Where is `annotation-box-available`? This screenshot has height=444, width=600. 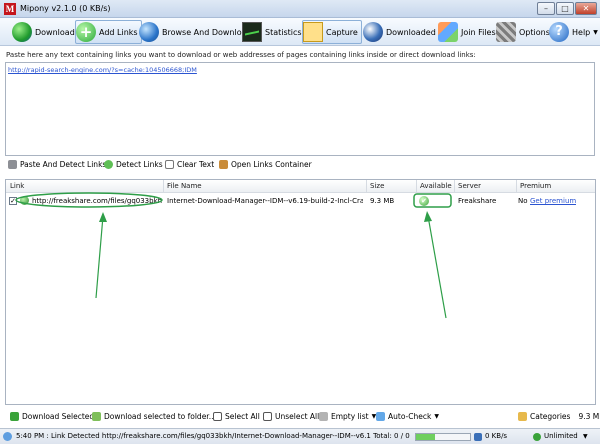 annotation-box-available is located at coordinates (432, 200).